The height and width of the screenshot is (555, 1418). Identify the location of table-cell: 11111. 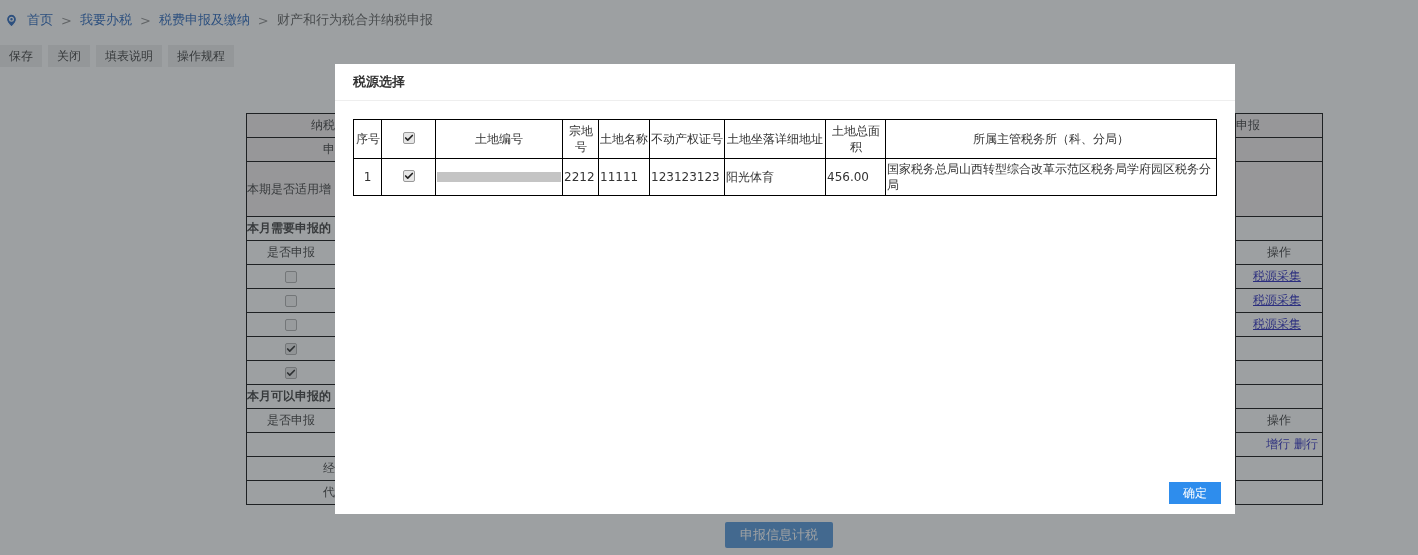
(624, 177).